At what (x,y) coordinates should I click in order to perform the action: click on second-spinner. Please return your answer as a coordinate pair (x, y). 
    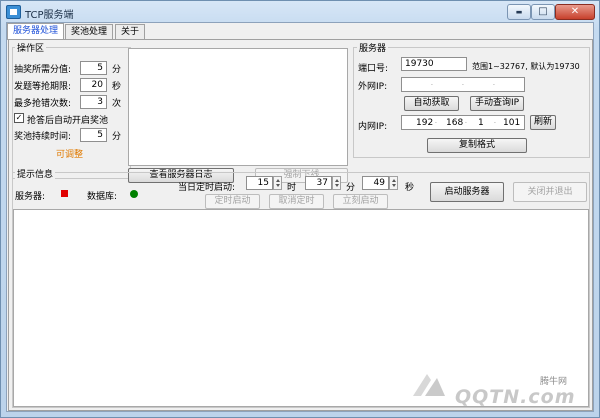
    Looking at the image, I should click on (393, 183).